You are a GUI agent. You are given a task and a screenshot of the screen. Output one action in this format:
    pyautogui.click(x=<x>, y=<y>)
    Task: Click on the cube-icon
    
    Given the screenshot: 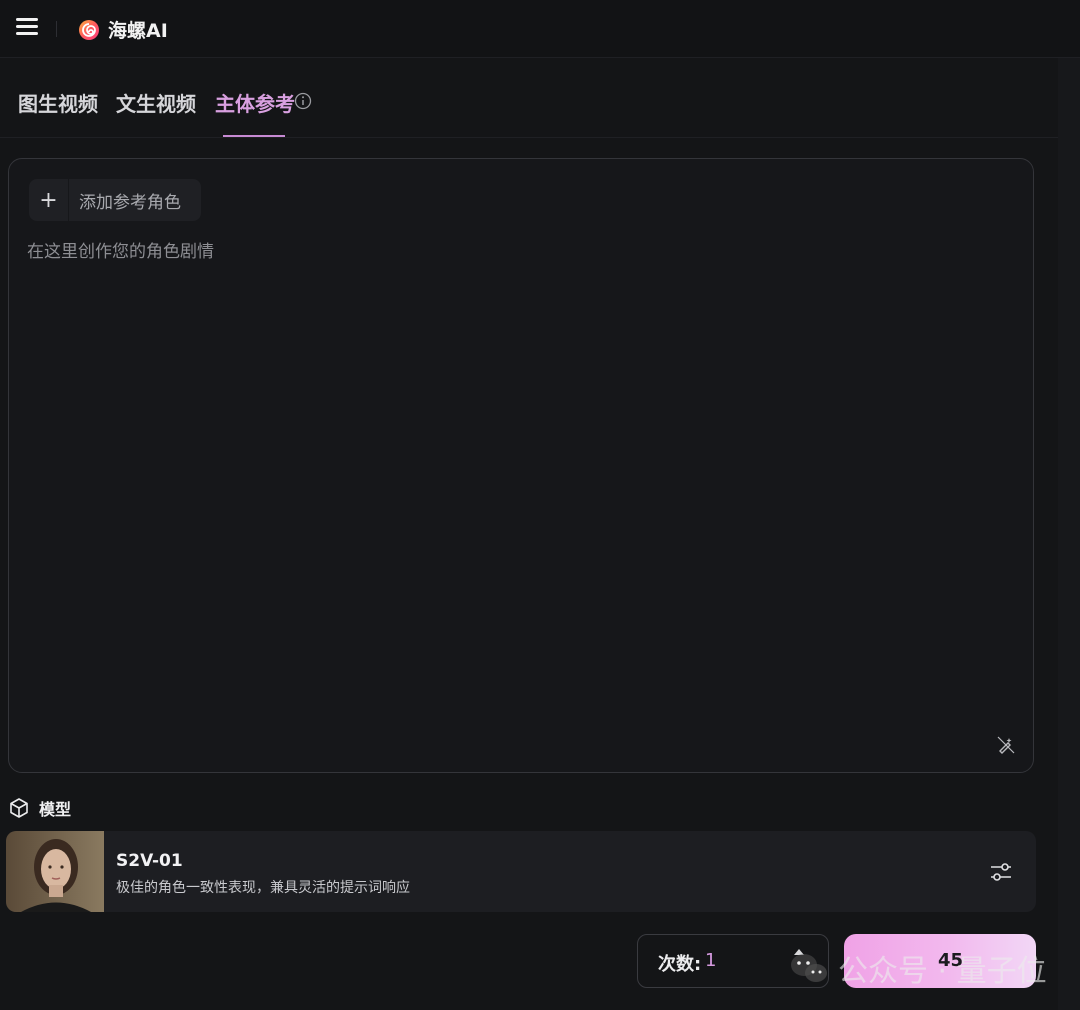 What is the action you would take?
    pyautogui.click(x=19, y=808)
    